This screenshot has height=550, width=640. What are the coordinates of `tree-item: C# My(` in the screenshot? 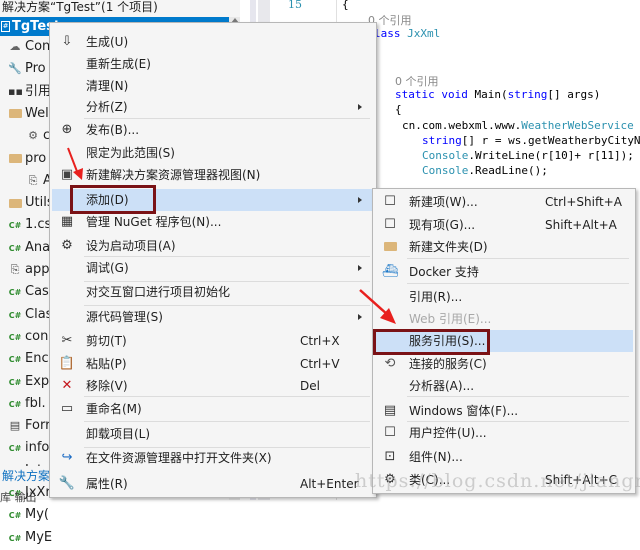 It's located at (28, 515).